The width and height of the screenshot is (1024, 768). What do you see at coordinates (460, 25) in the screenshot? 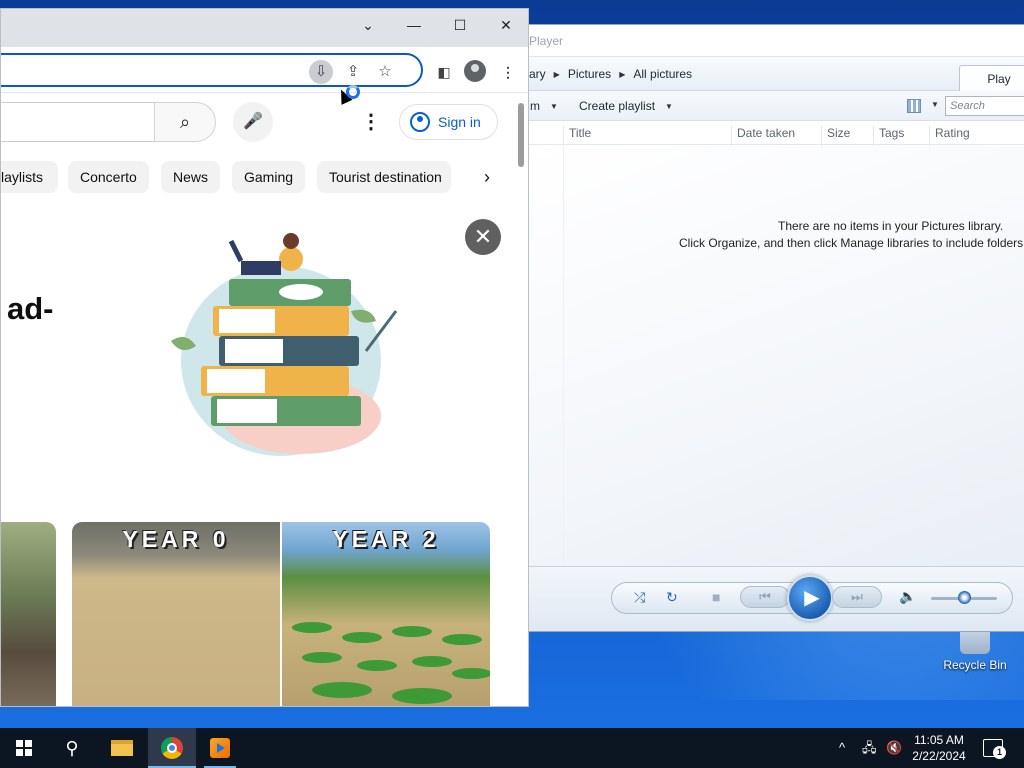
I see `maximize-button: ☐` at bounding box center [460, 25].